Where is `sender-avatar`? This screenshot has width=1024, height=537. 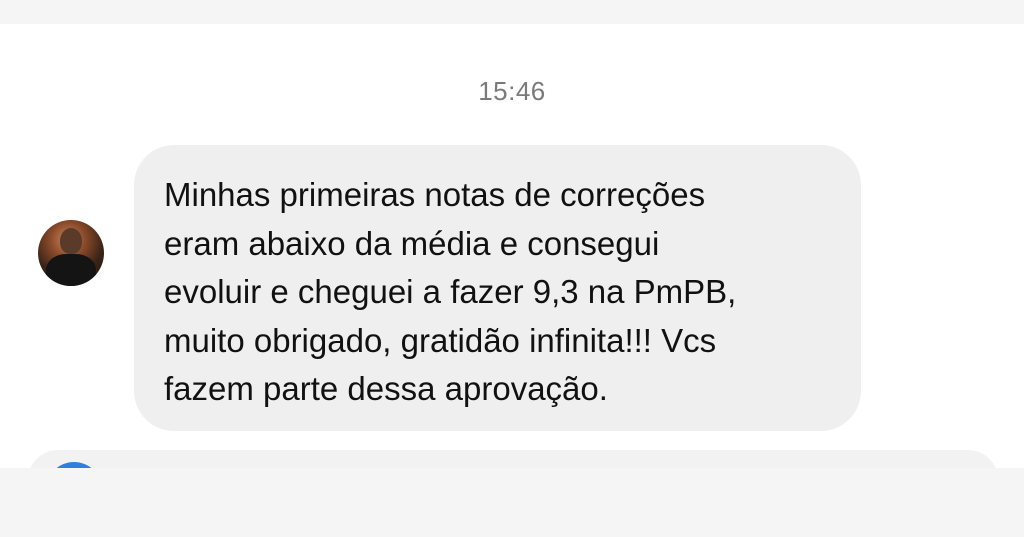
sender-avatar is located at coordinates (71, 253).